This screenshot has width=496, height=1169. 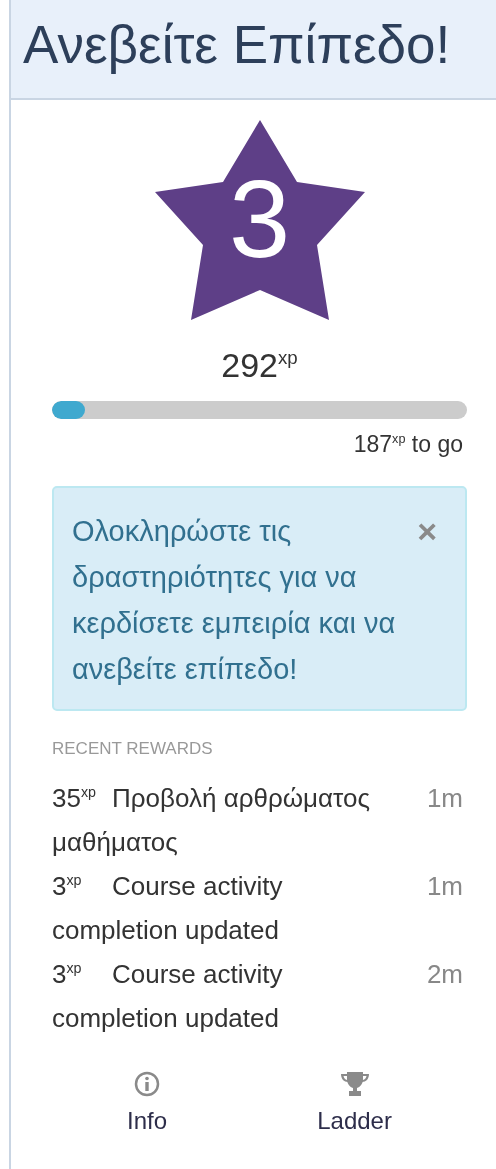 I want to click on panel-title: Ανεβείτε Επίπεδο!, so click(x=237, y=44).